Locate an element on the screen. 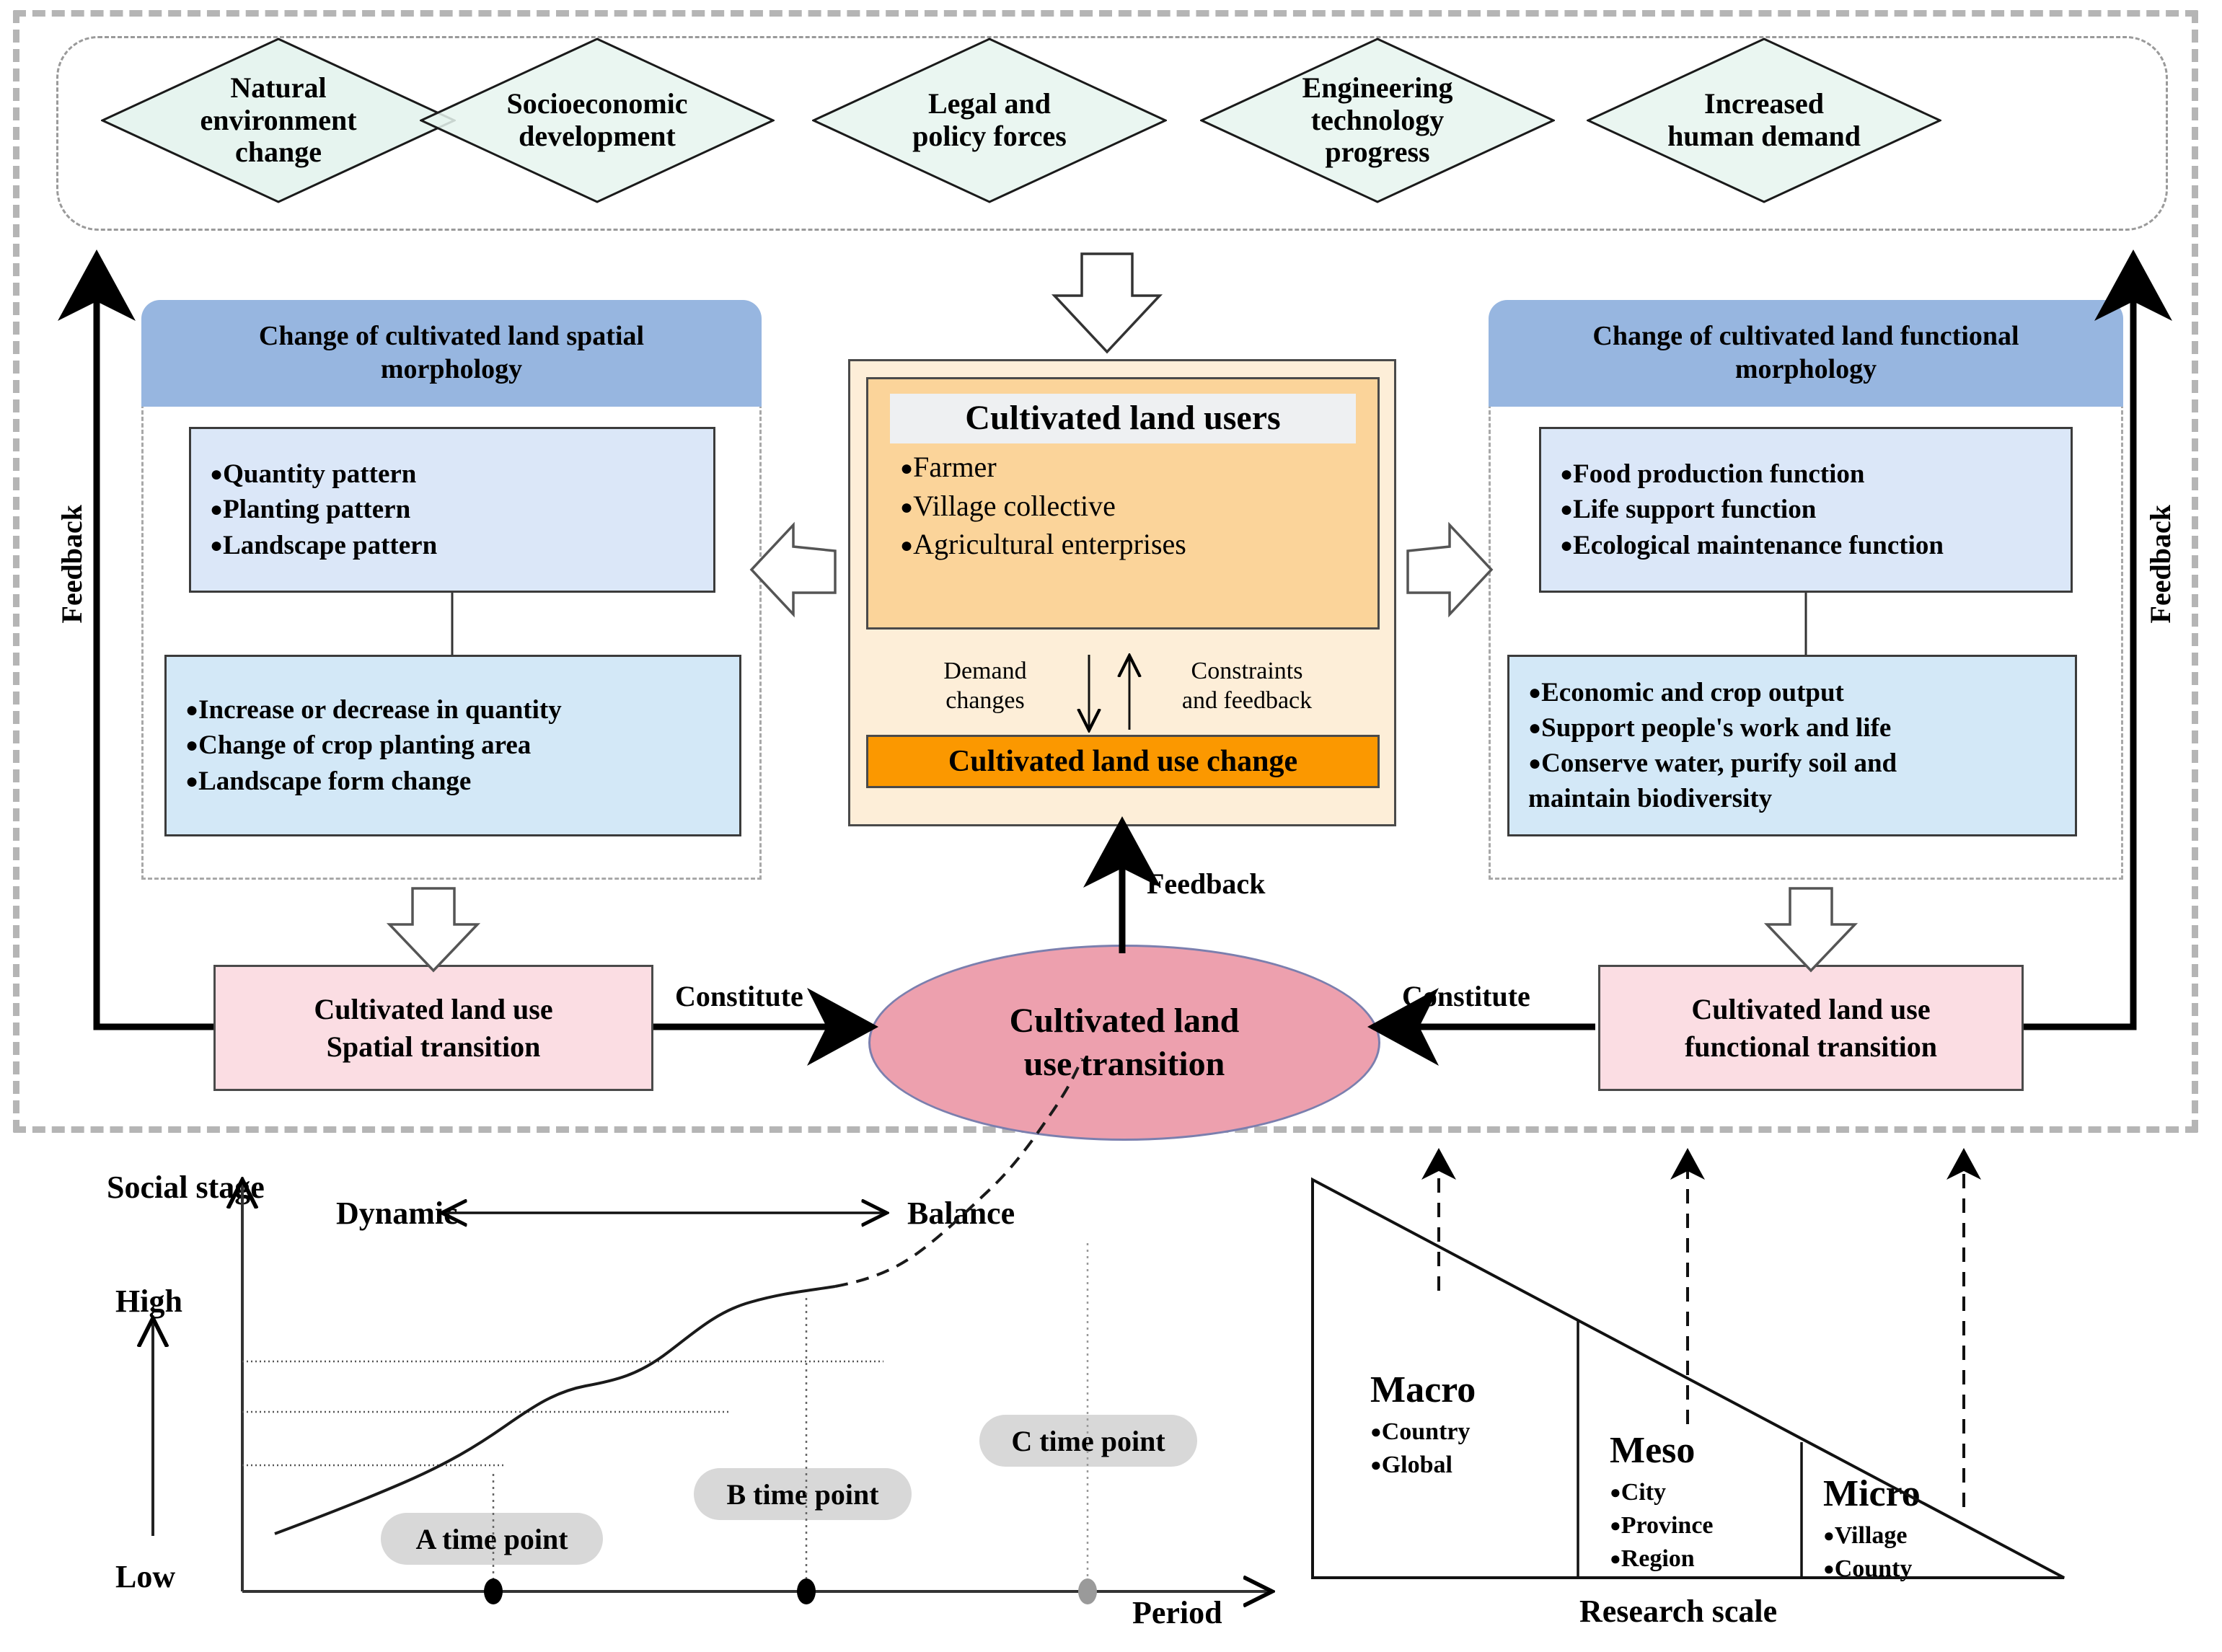 Image resolution: width=2222 pixels, height=1652 pixels. demand-changes-label: Demand changes is located at coordinates (985, 686).